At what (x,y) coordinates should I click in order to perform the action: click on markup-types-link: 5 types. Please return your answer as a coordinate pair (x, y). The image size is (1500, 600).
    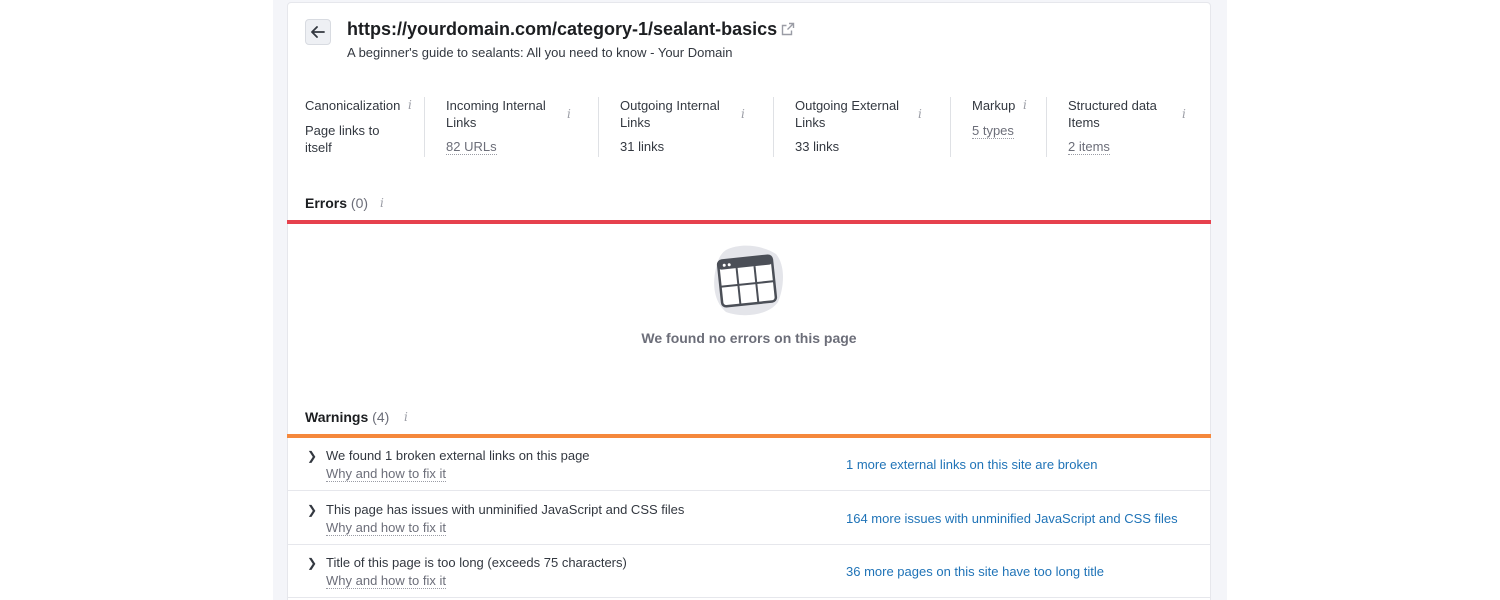
    Looking at the image, I should click on (993, 131).